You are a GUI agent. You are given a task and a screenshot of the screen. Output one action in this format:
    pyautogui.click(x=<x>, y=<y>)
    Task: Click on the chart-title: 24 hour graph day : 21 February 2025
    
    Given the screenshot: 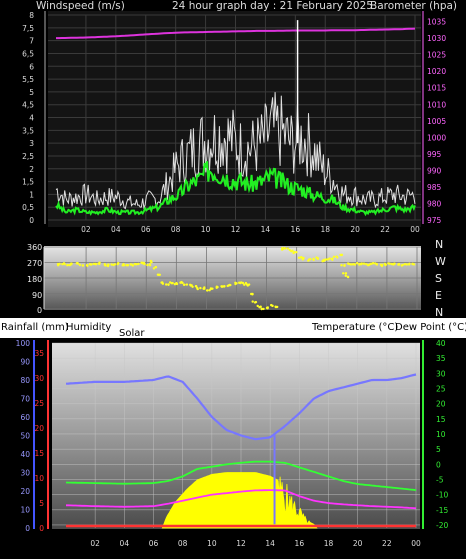 What is the action you would take?
    pyautogui.click(x=272, y=6)
    